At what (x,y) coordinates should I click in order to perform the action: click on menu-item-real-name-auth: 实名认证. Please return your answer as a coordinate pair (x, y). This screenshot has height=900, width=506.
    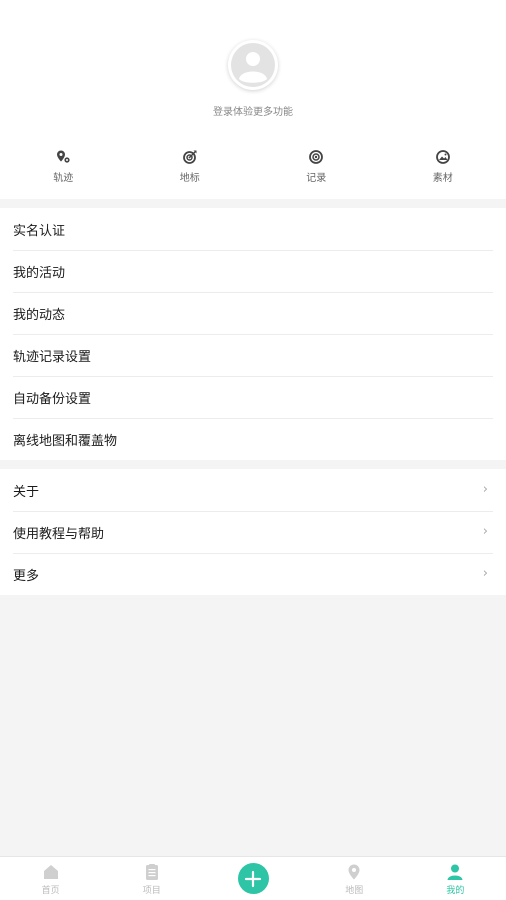
    Looking at the image, I should click on (253, 229).